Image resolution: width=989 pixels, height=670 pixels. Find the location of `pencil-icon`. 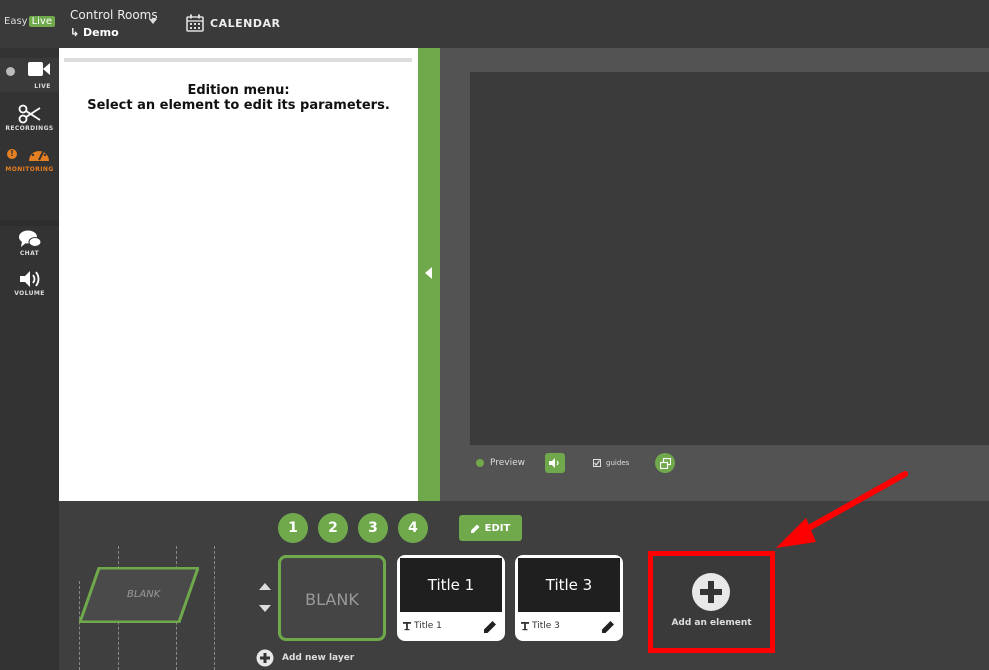

pencil-icon is located at coordinates (475, 528).